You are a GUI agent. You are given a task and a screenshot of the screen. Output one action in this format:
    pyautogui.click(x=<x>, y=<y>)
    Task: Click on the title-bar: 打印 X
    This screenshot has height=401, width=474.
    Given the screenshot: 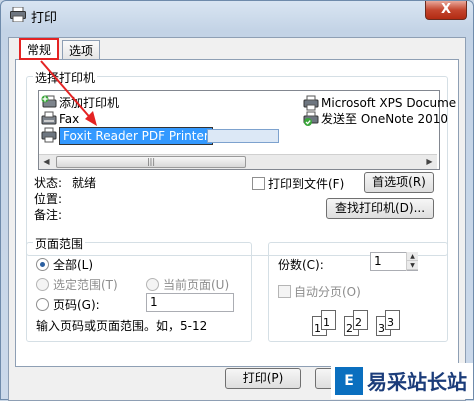 What is the action you would take?
    pyautogui.click(x=237, y=15)
    